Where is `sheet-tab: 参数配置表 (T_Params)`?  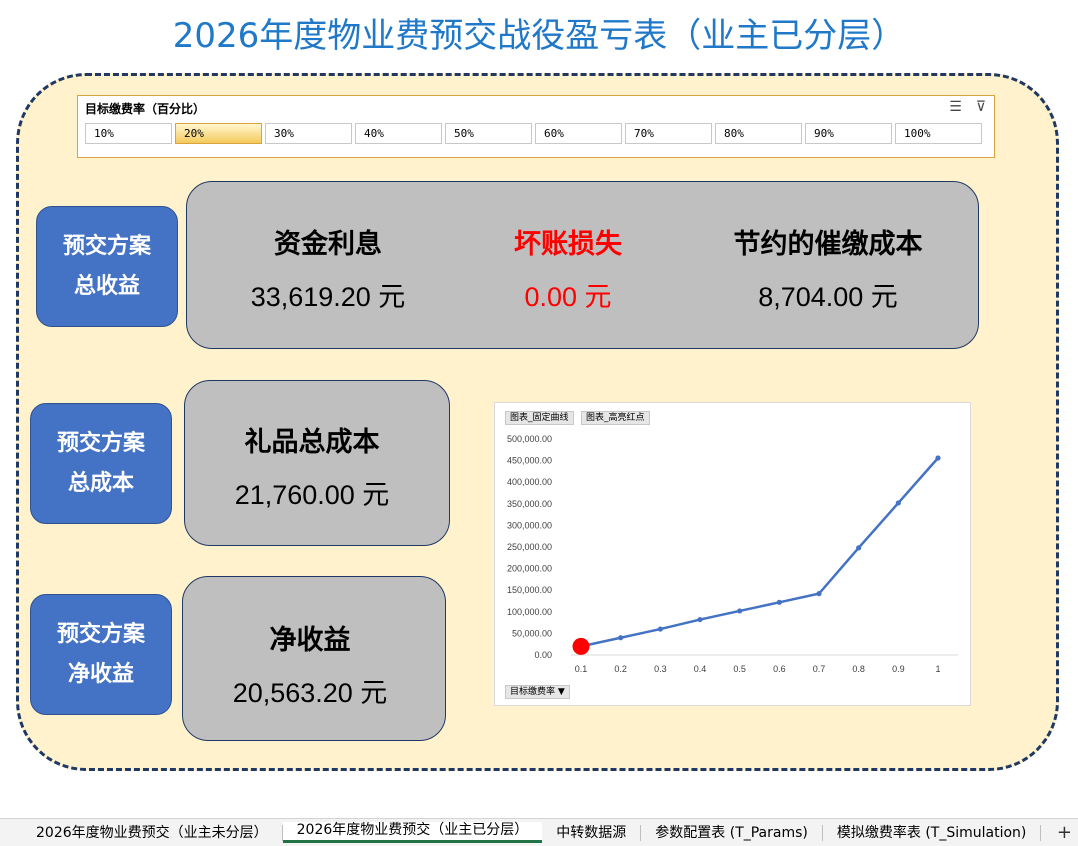
sheet-tab: 参数配置表 (T_Params) is located at coordinates (732, 832).